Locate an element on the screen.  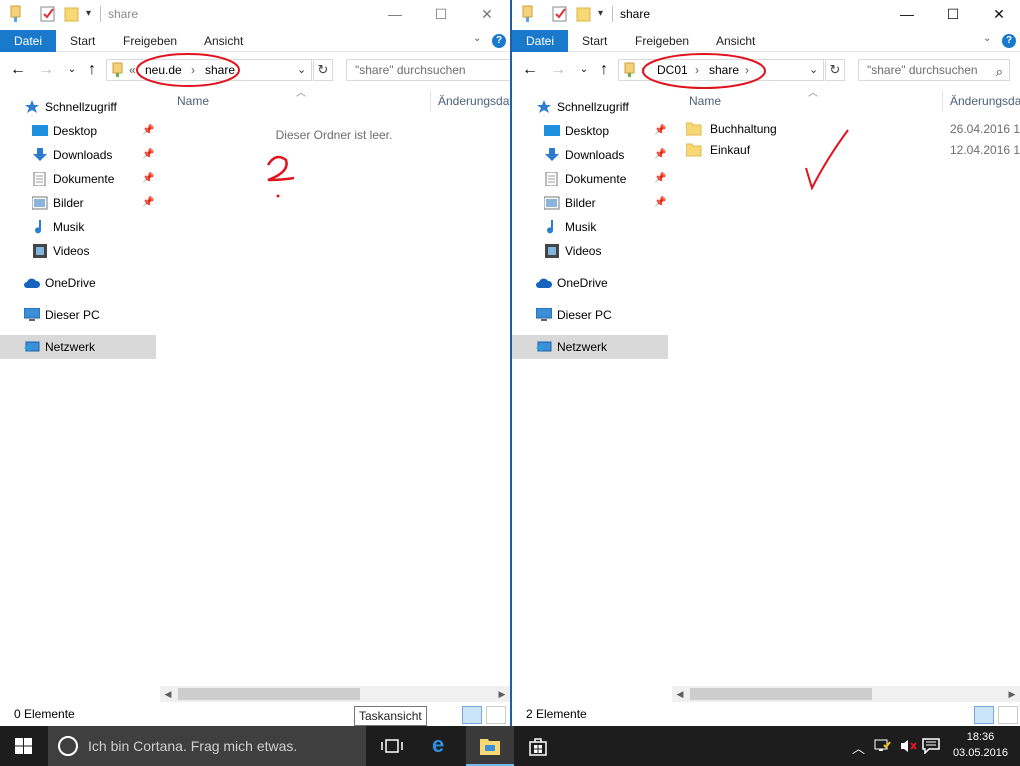
tab-file: Datei is located at coordinates (28, 41).